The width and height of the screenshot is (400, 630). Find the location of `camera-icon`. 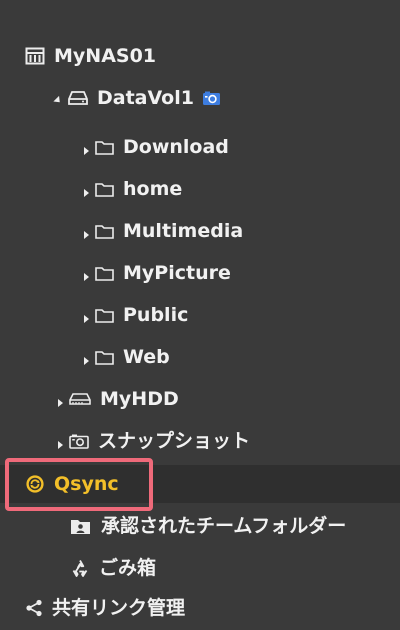

camera-icon is located at coordinates (79, 441).